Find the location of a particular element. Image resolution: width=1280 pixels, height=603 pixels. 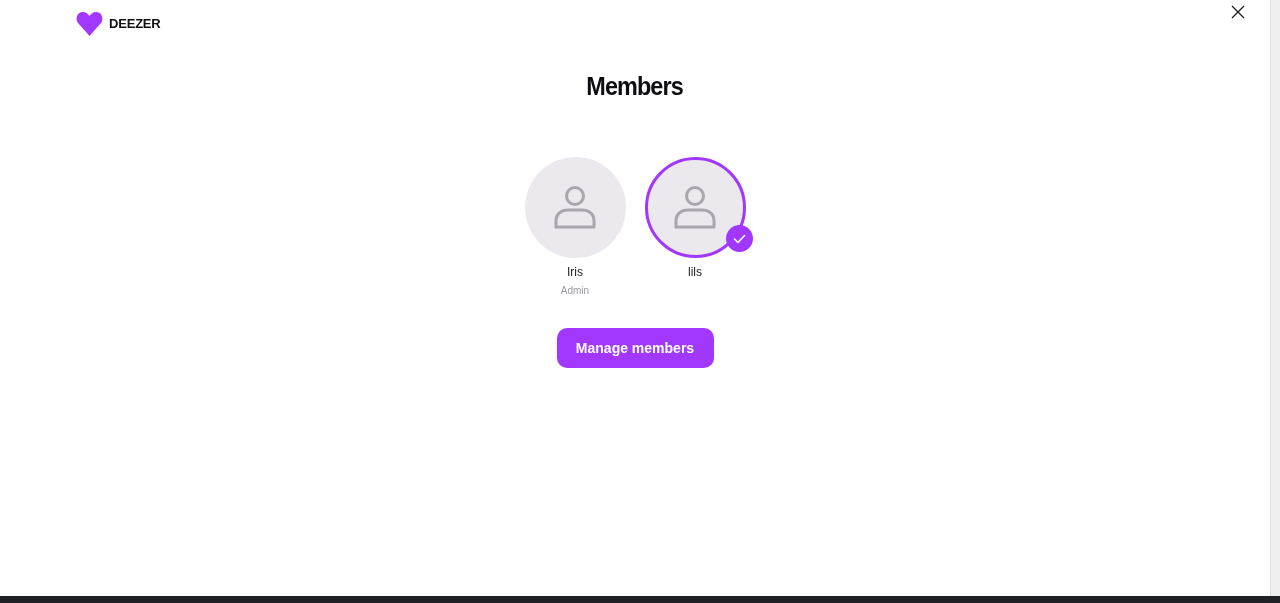

check-badge-icon is located at coordinates (739, 238).